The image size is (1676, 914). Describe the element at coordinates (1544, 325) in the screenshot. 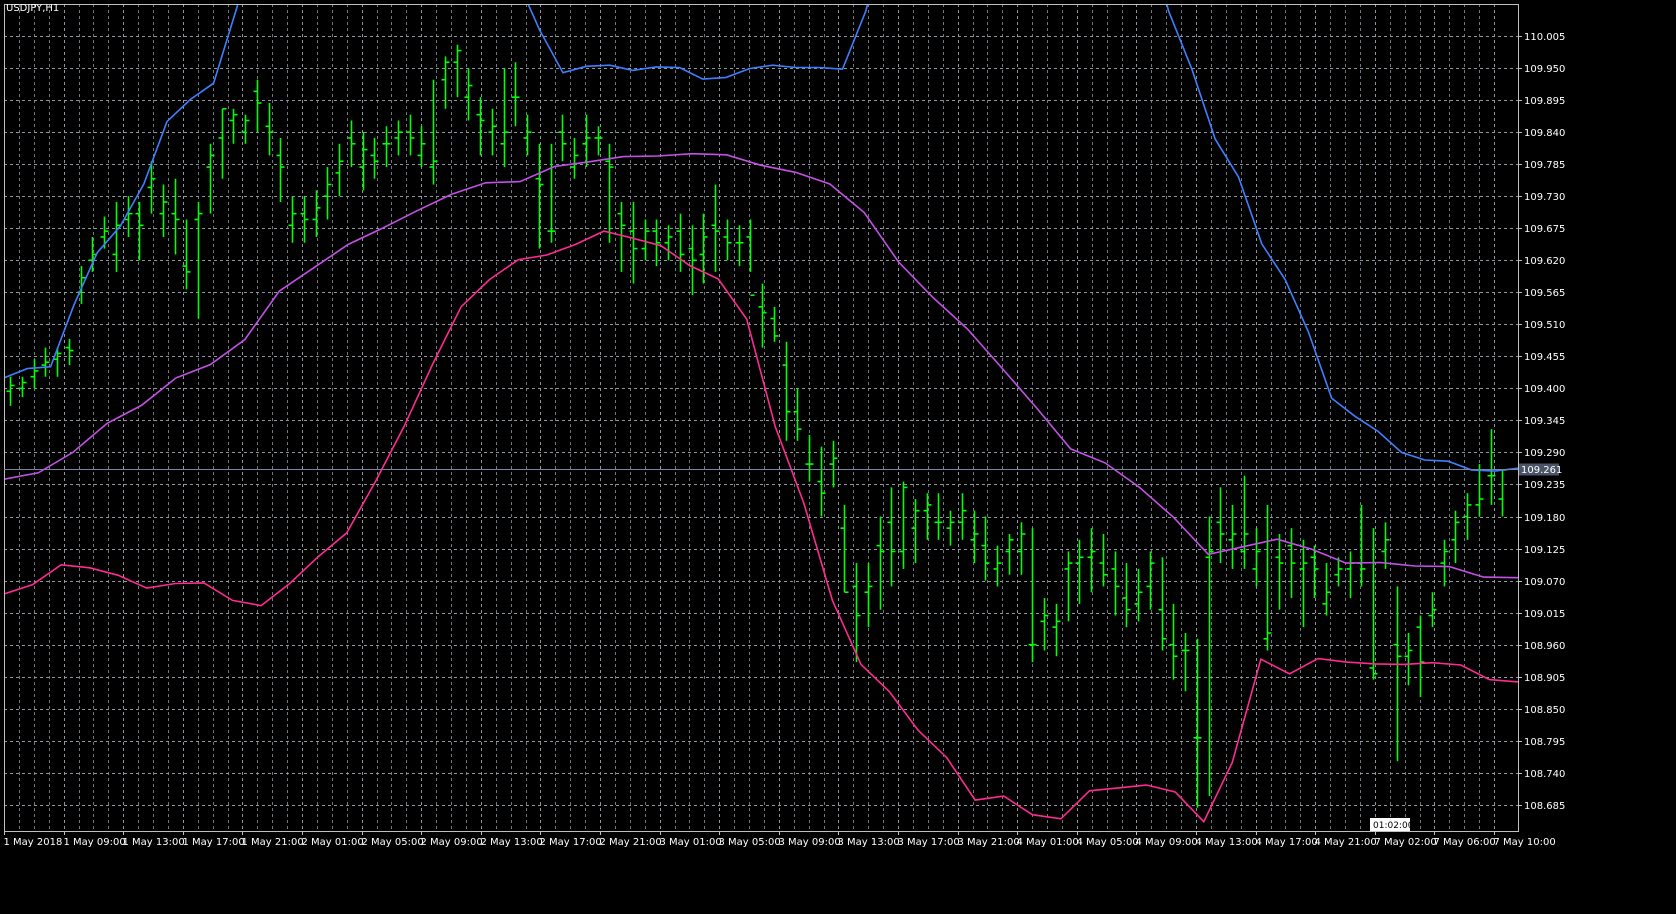

I see `y-tick-label: 109.510` at that location.